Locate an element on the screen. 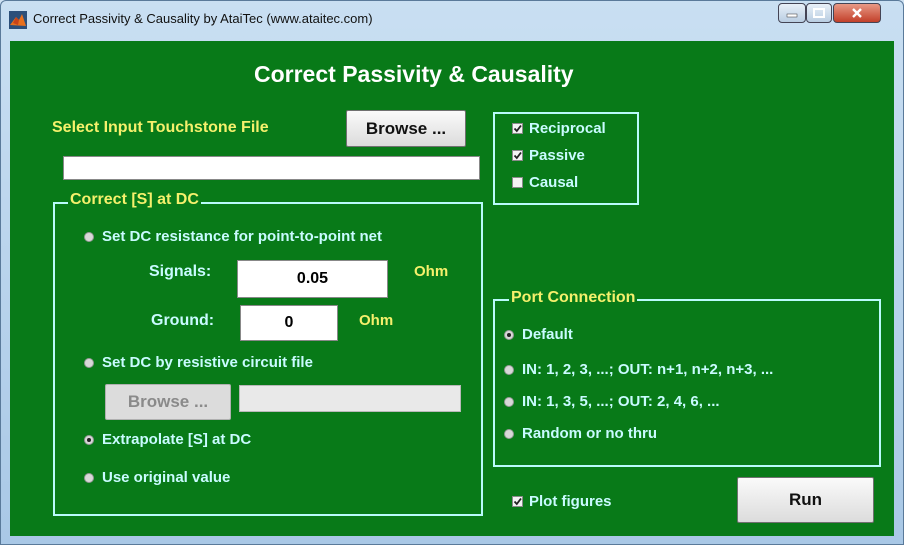 This screenshot has height=545, width=904. set-dc-circuit-label: Set DC by resistive circuit file is located at coordinates (207, 362).